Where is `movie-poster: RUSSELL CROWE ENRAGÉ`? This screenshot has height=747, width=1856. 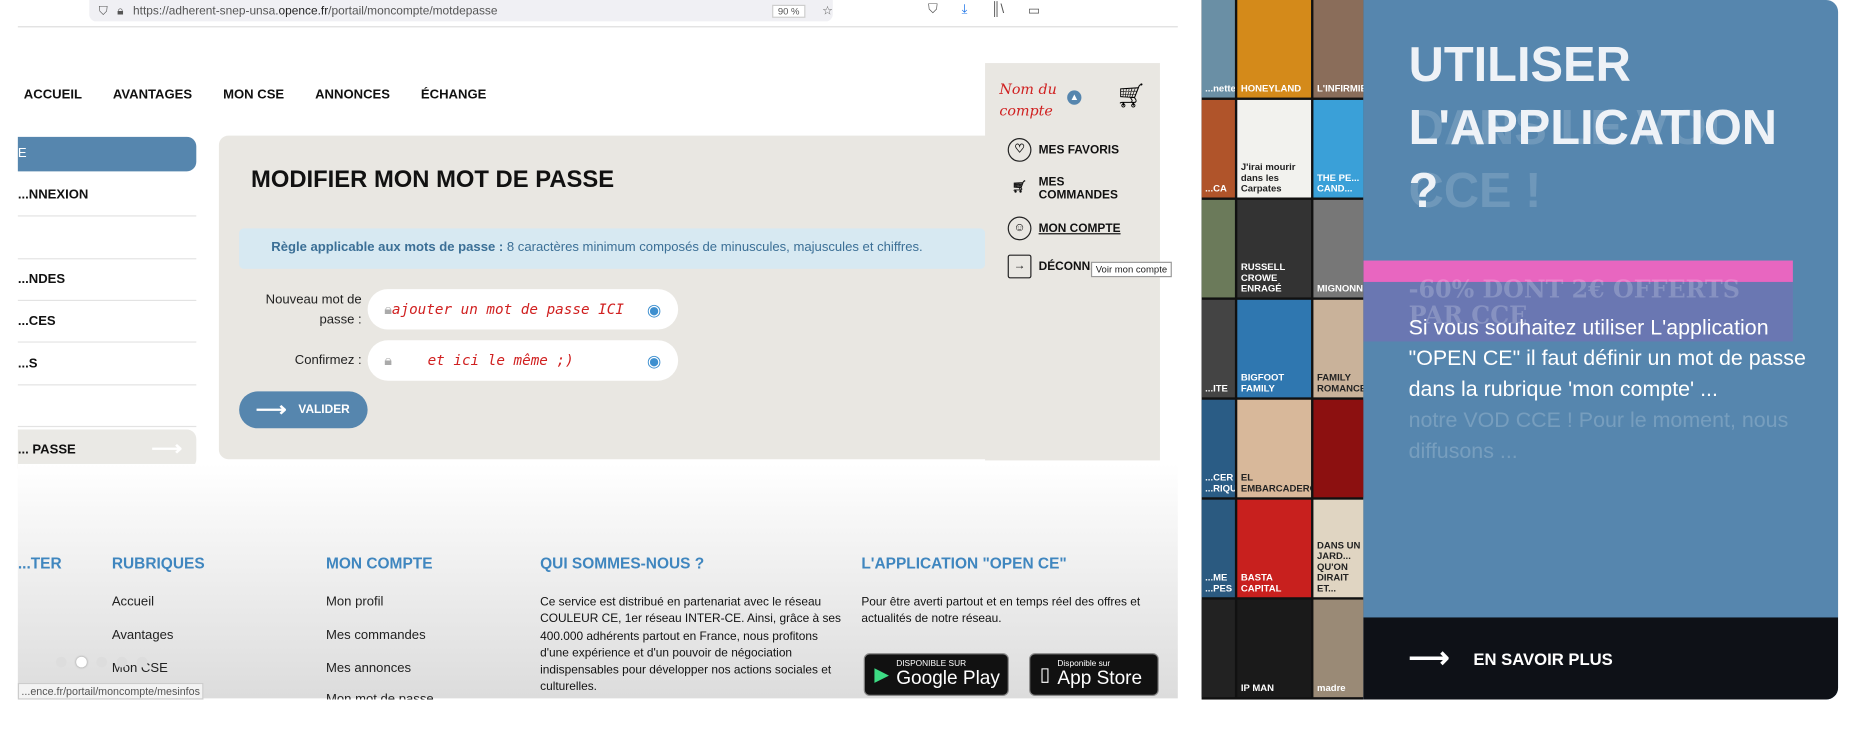 movie-poster: RUSSELL CROWE ENRAGÉ is located at coordinates (1274, 248).